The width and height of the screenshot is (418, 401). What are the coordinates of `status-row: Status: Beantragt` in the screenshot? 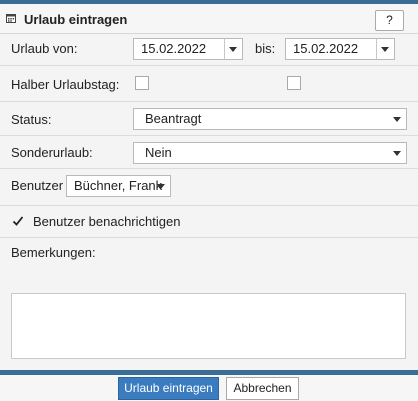 It's located at (209, 119).